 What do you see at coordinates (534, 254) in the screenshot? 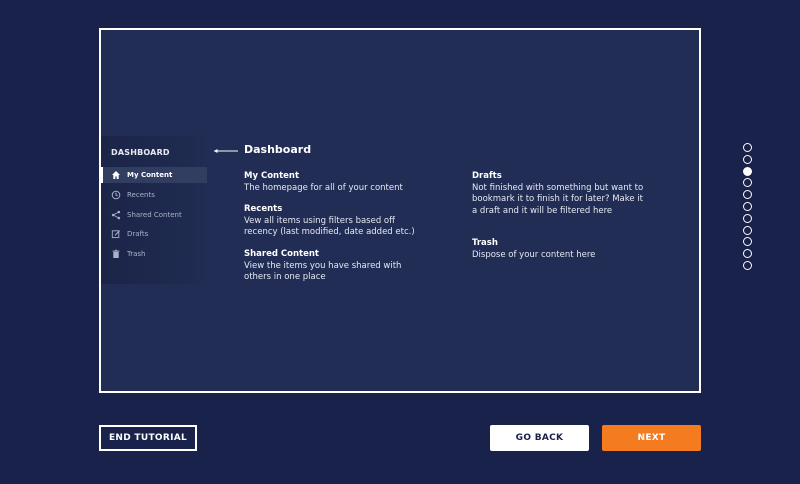
I see `desc-body: Dispose of your content here` at bounding box center [534, 254].